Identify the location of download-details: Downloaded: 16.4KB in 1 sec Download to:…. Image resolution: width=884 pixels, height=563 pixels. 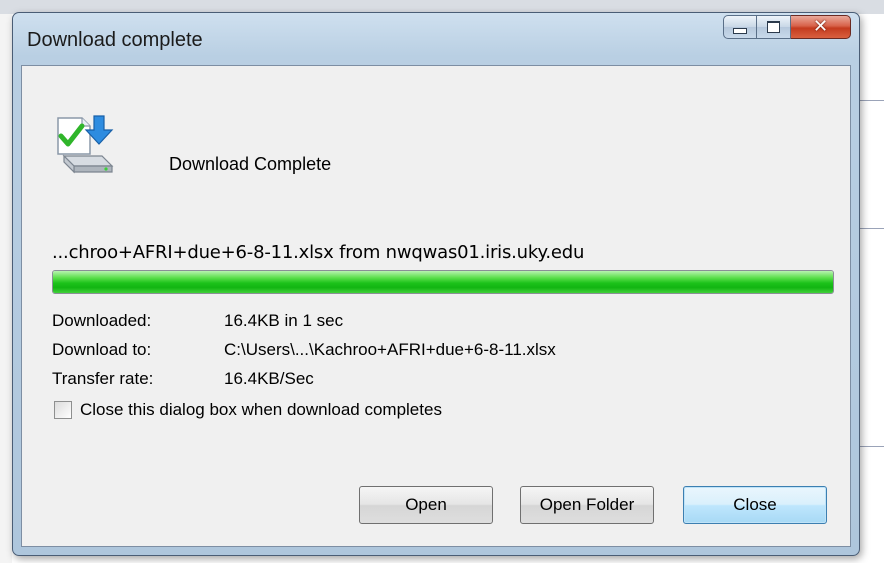
(304, 349).